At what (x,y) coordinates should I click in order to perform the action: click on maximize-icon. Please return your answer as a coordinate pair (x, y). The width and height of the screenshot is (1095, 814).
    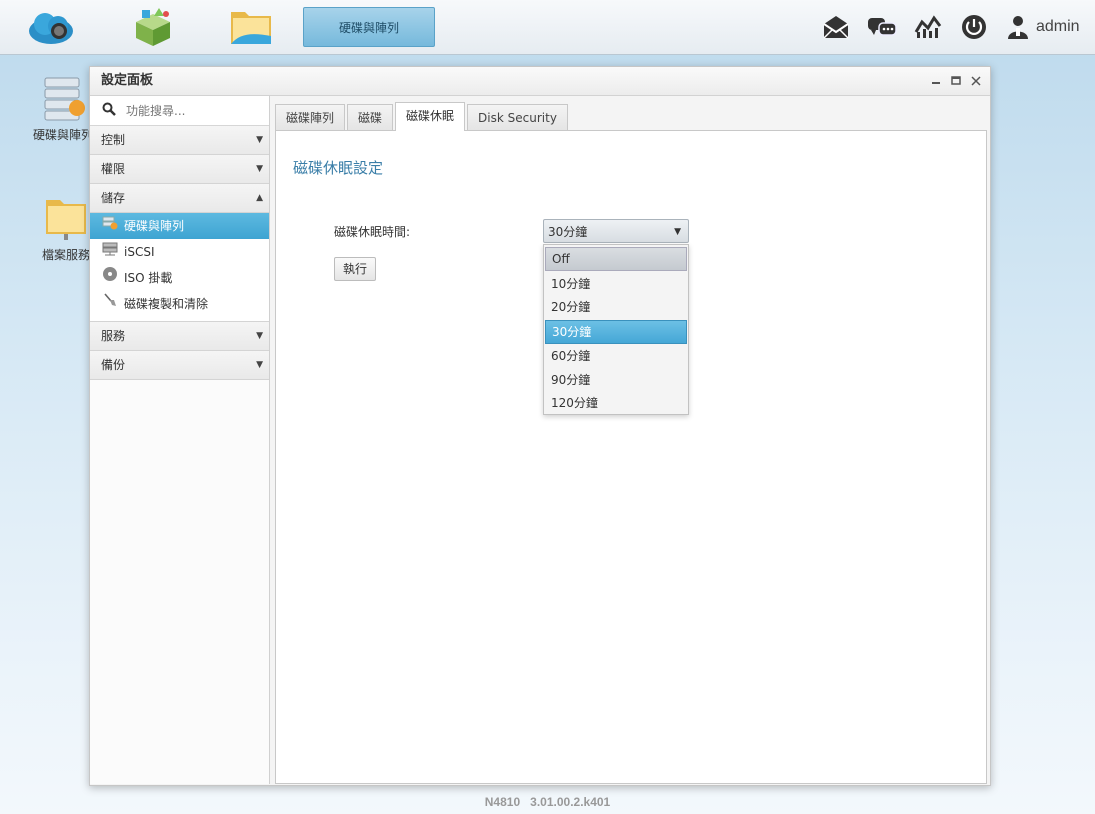
    Looking at the image, I should click on (956, 81).